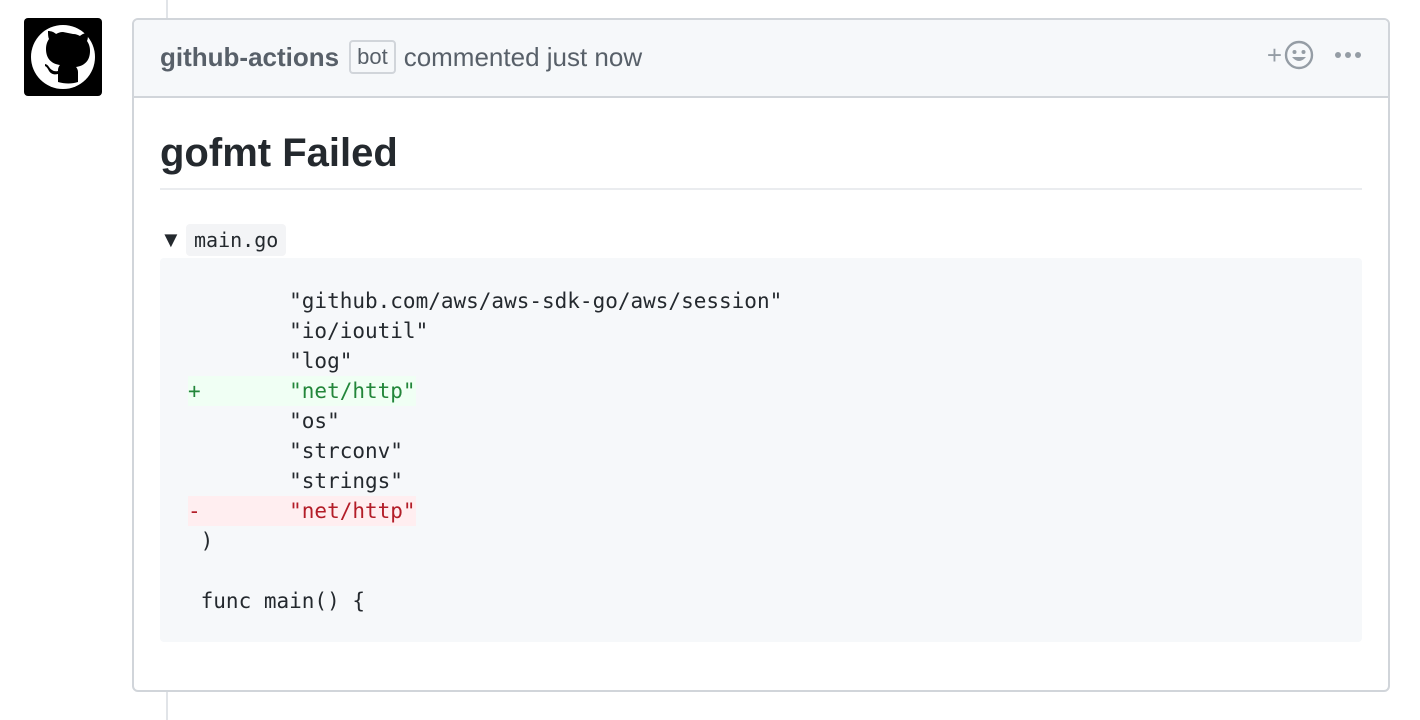 Image resolution: width=1420 pixels, height=720 pixels. I want to click on diff-line-text: - "net/http", so click(302, 511).